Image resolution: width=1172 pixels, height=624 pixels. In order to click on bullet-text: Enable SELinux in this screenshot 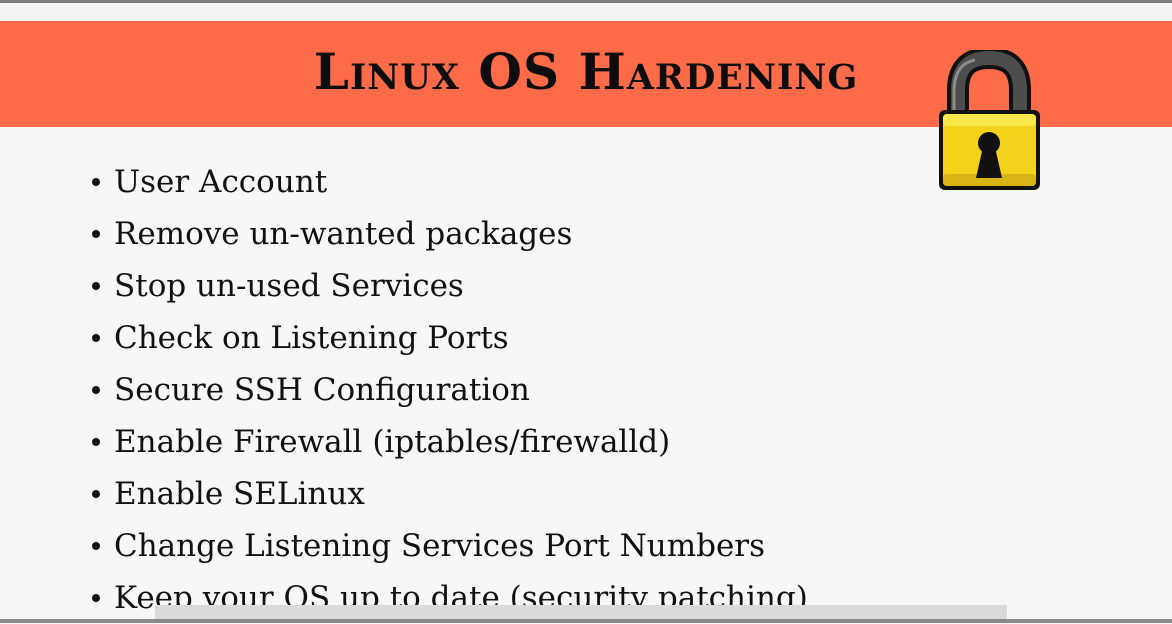, I will do `click(239, 494)`.